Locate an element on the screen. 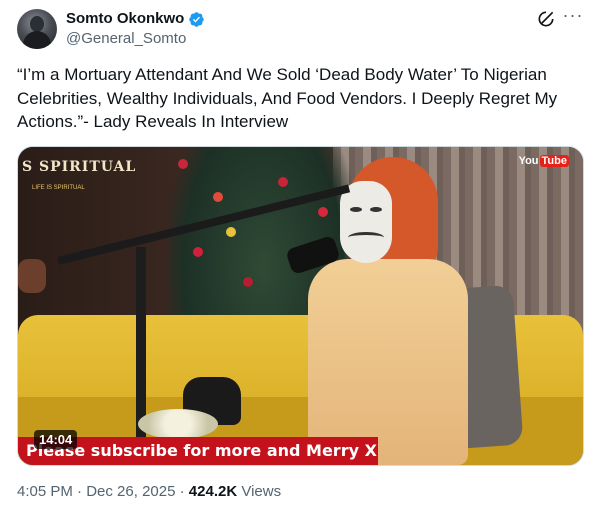  author-handle: @General_Somto is located at coordinates (126, 39).